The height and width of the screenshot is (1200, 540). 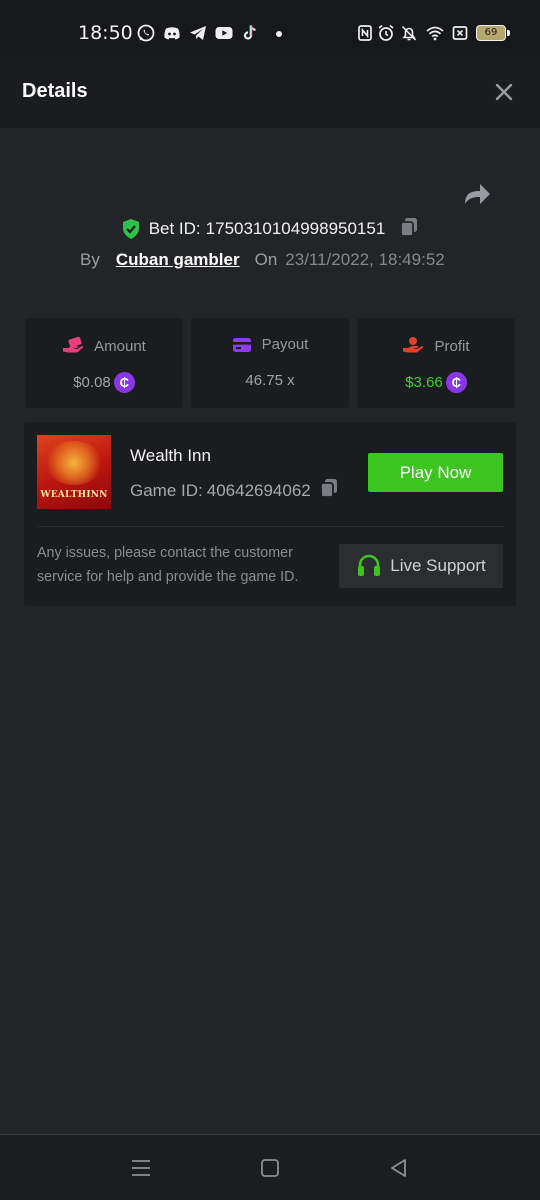 What do you see at coordinates (460, 33) in the screenshot?
I see `no-sim-icon` at bounding box center [460, 33].